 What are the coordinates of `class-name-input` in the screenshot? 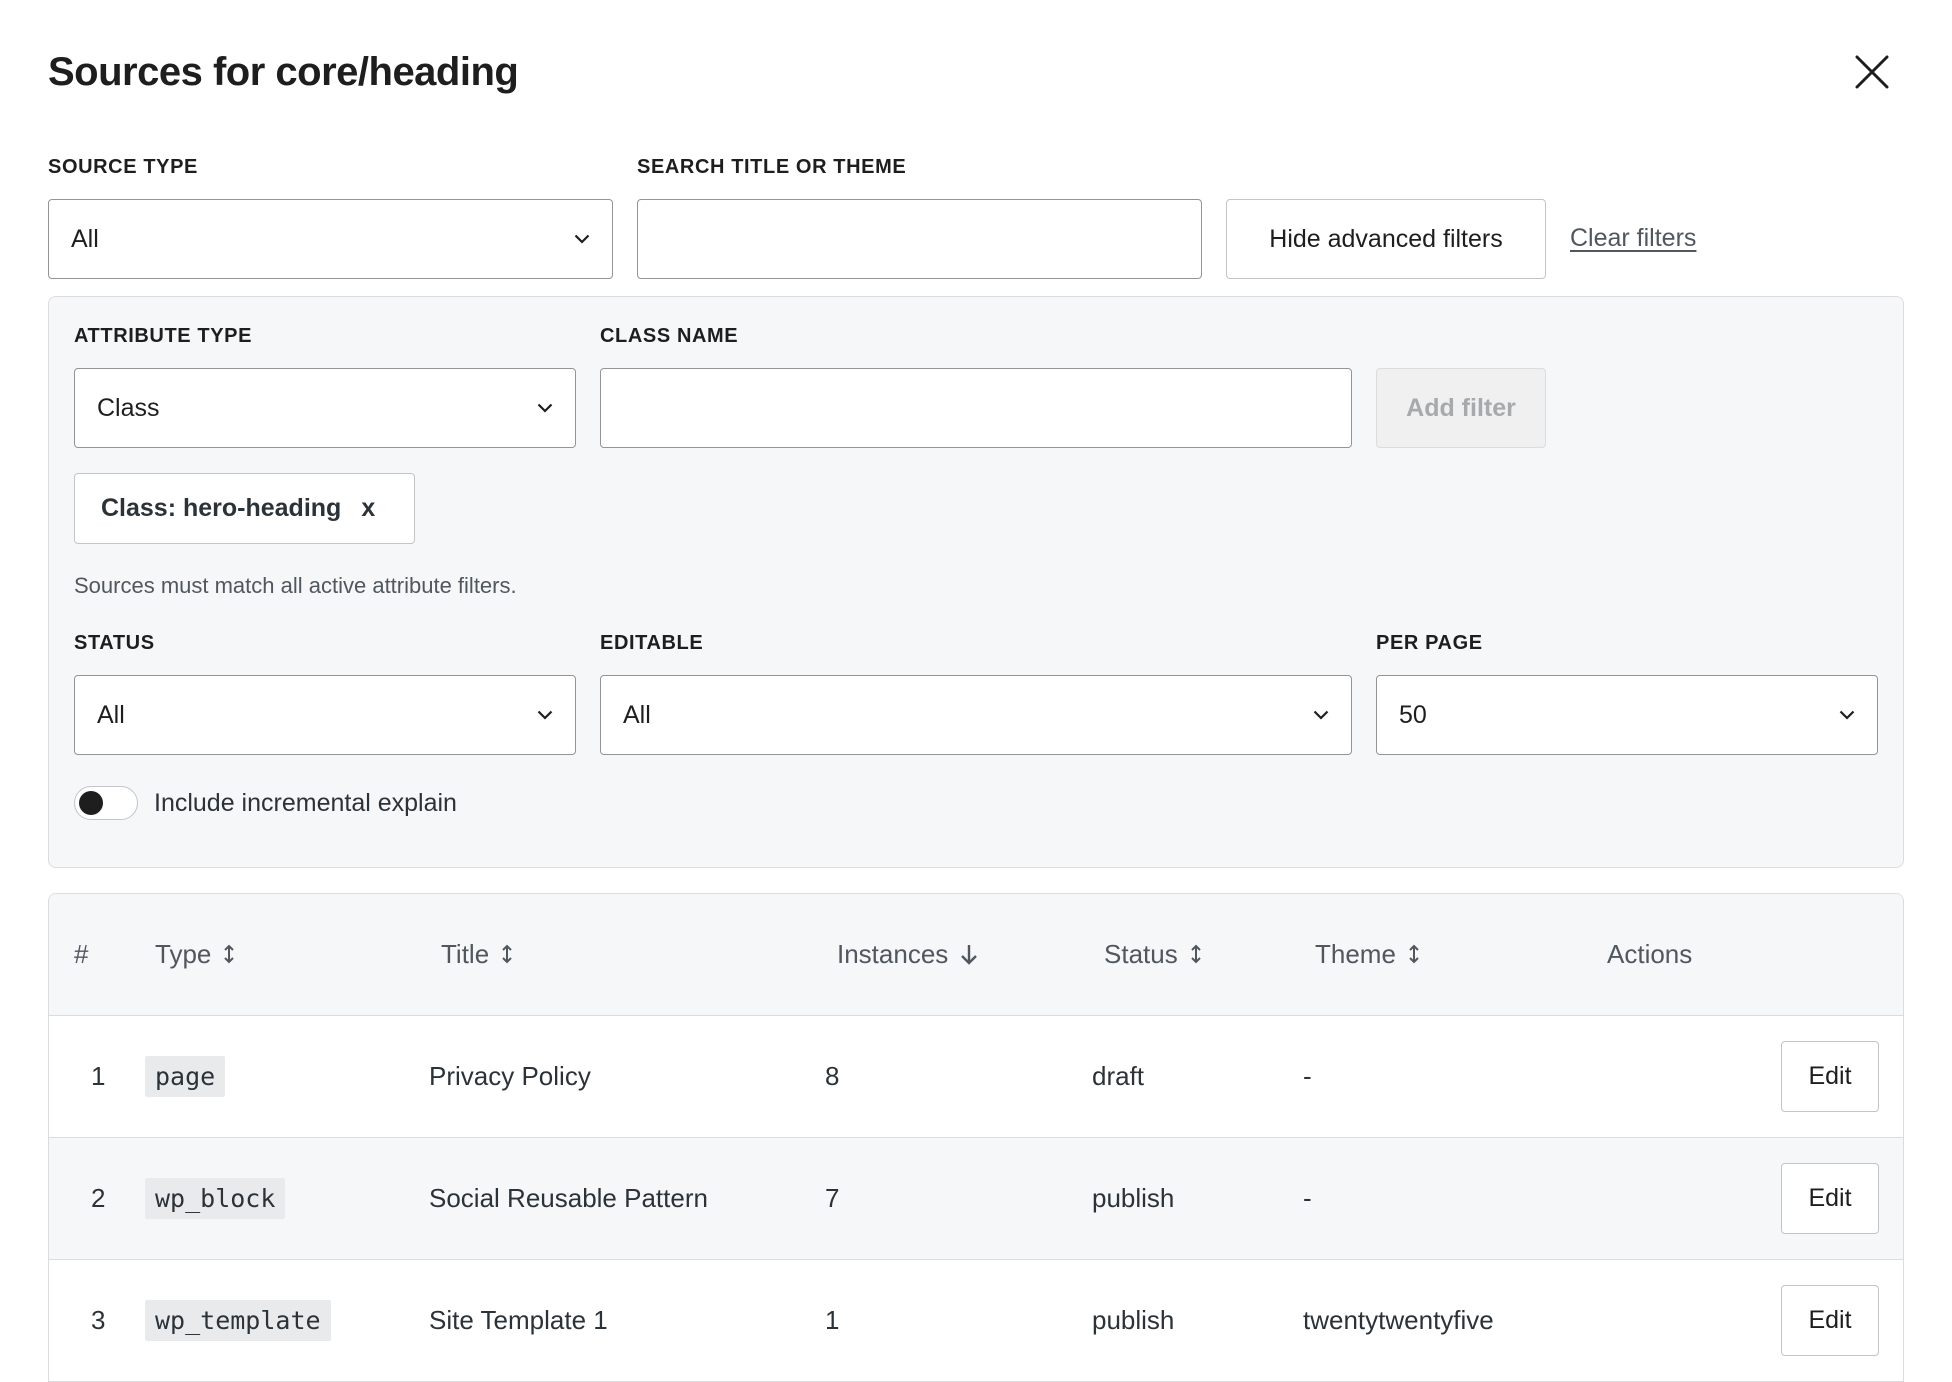 It's located at (976, 408).